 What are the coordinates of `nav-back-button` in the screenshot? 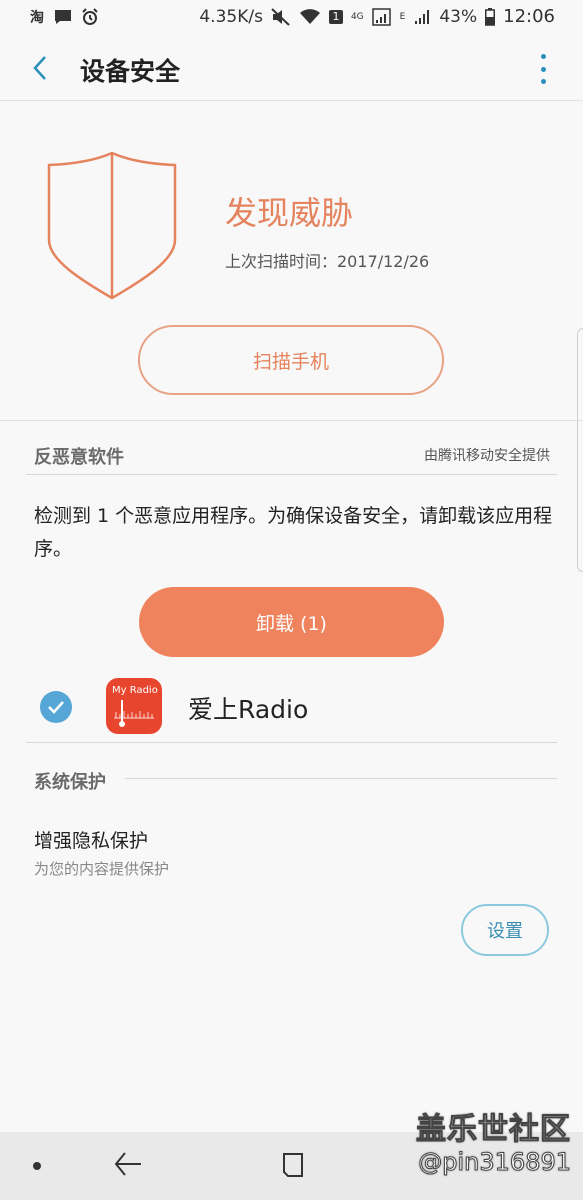 It's located at (128, 1166).